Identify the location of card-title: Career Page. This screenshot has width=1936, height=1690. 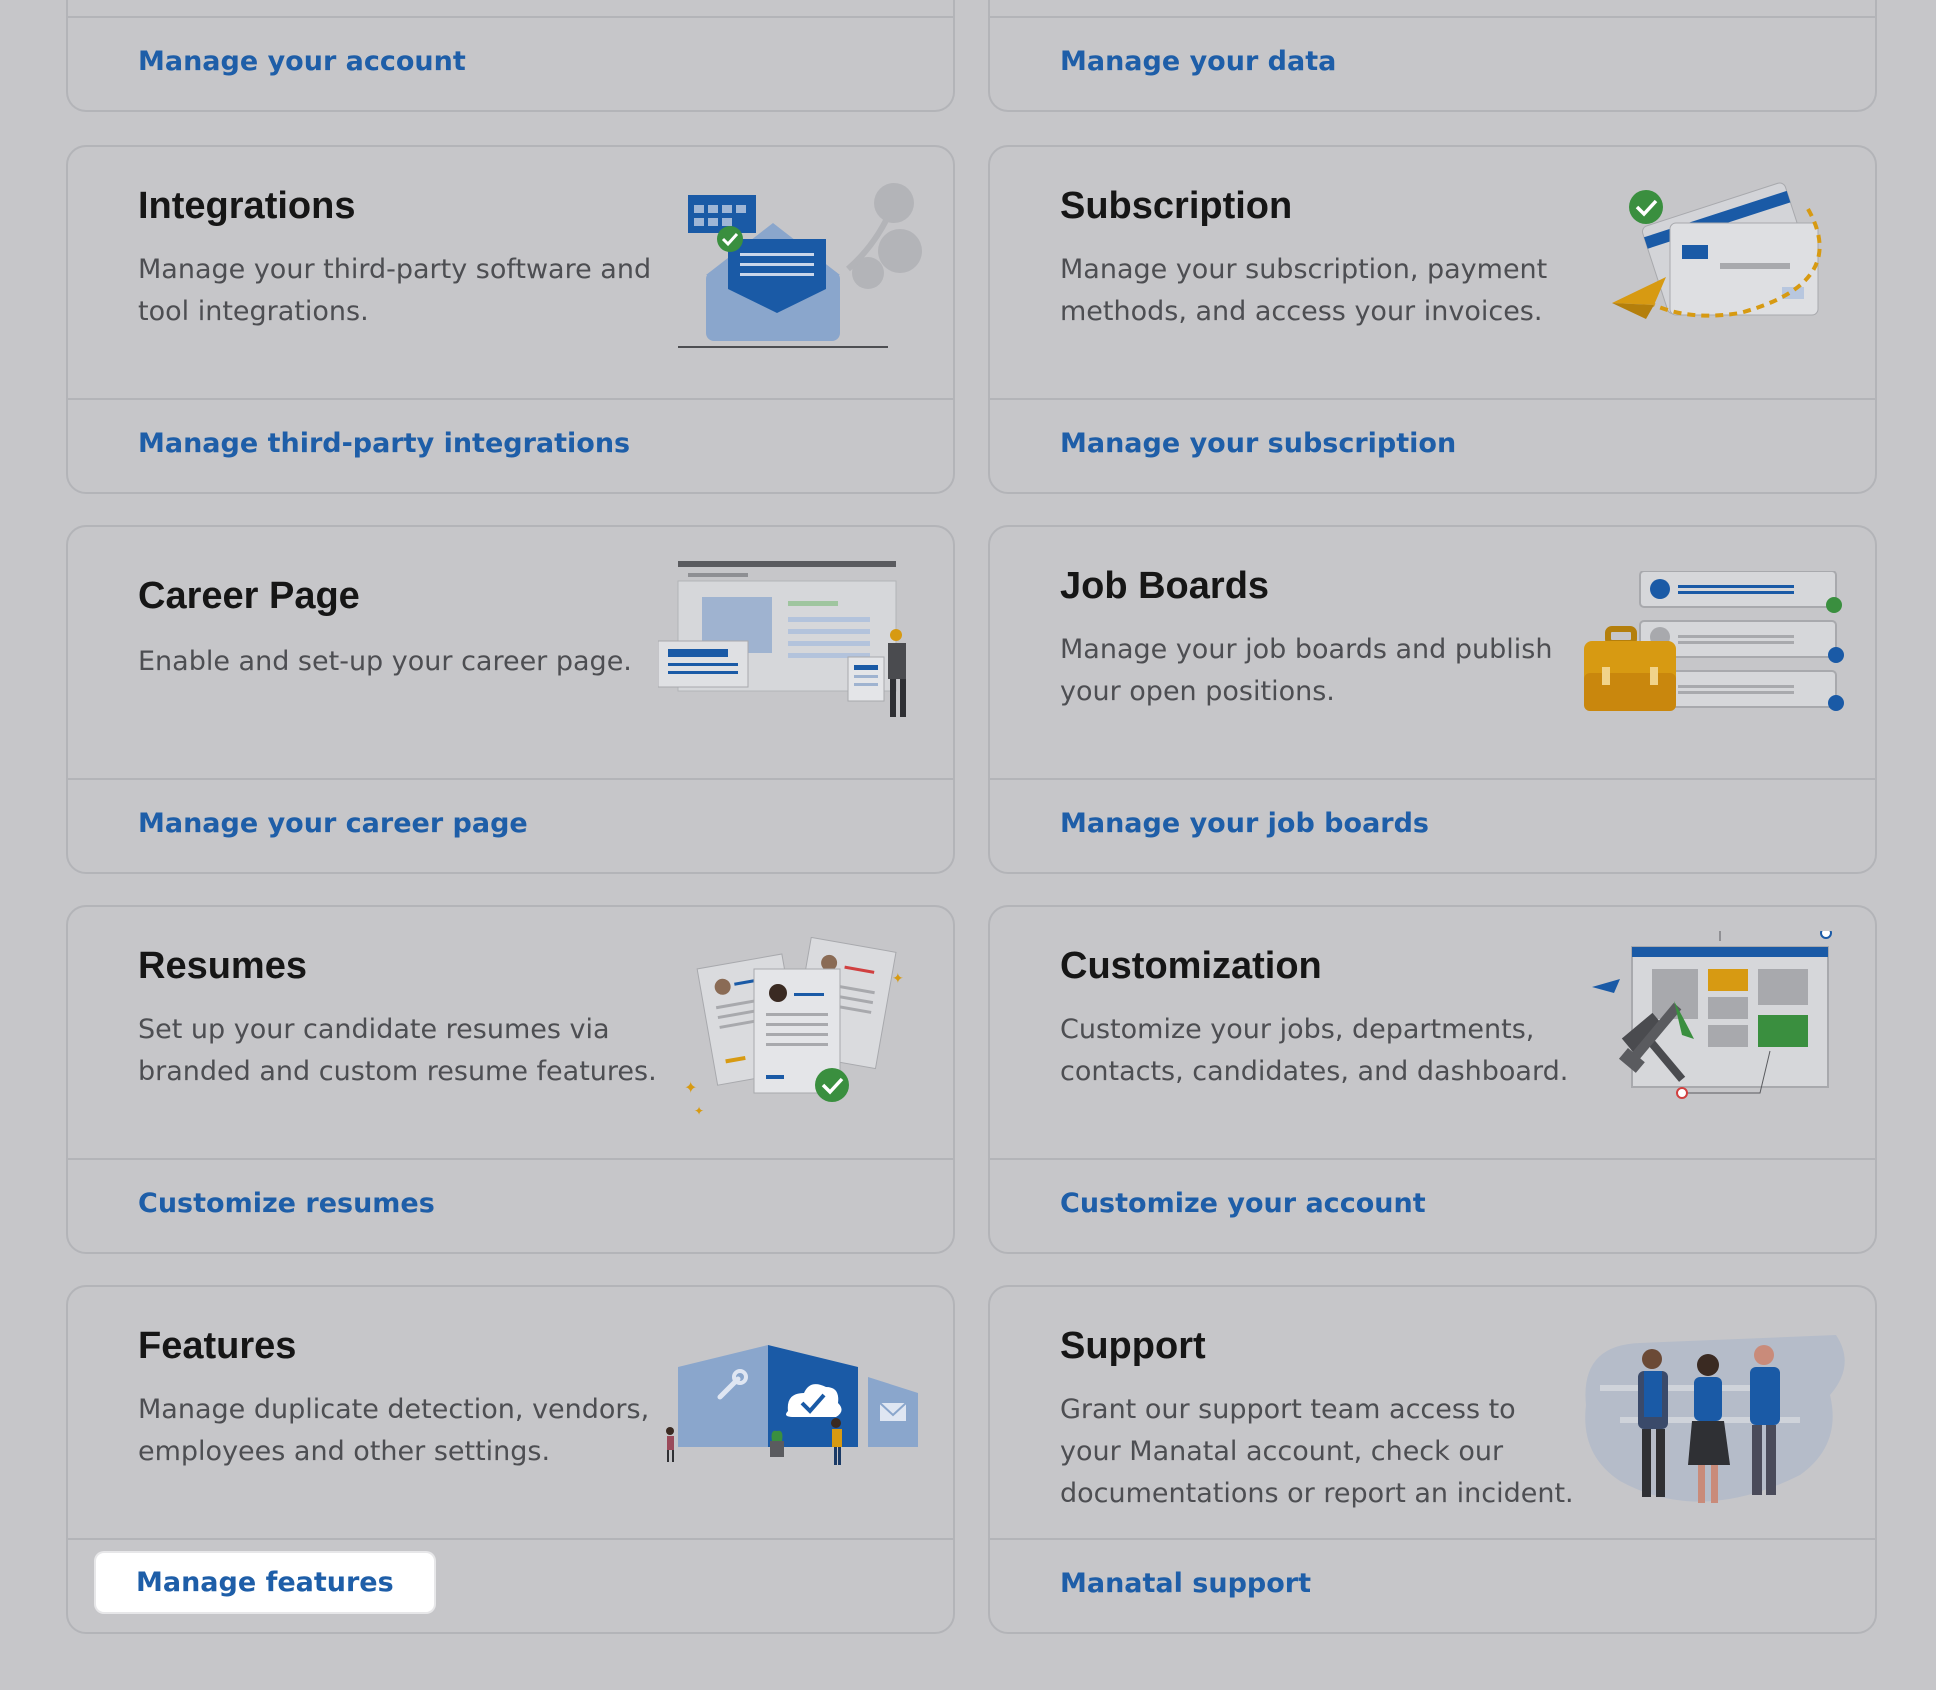
(249, 596).